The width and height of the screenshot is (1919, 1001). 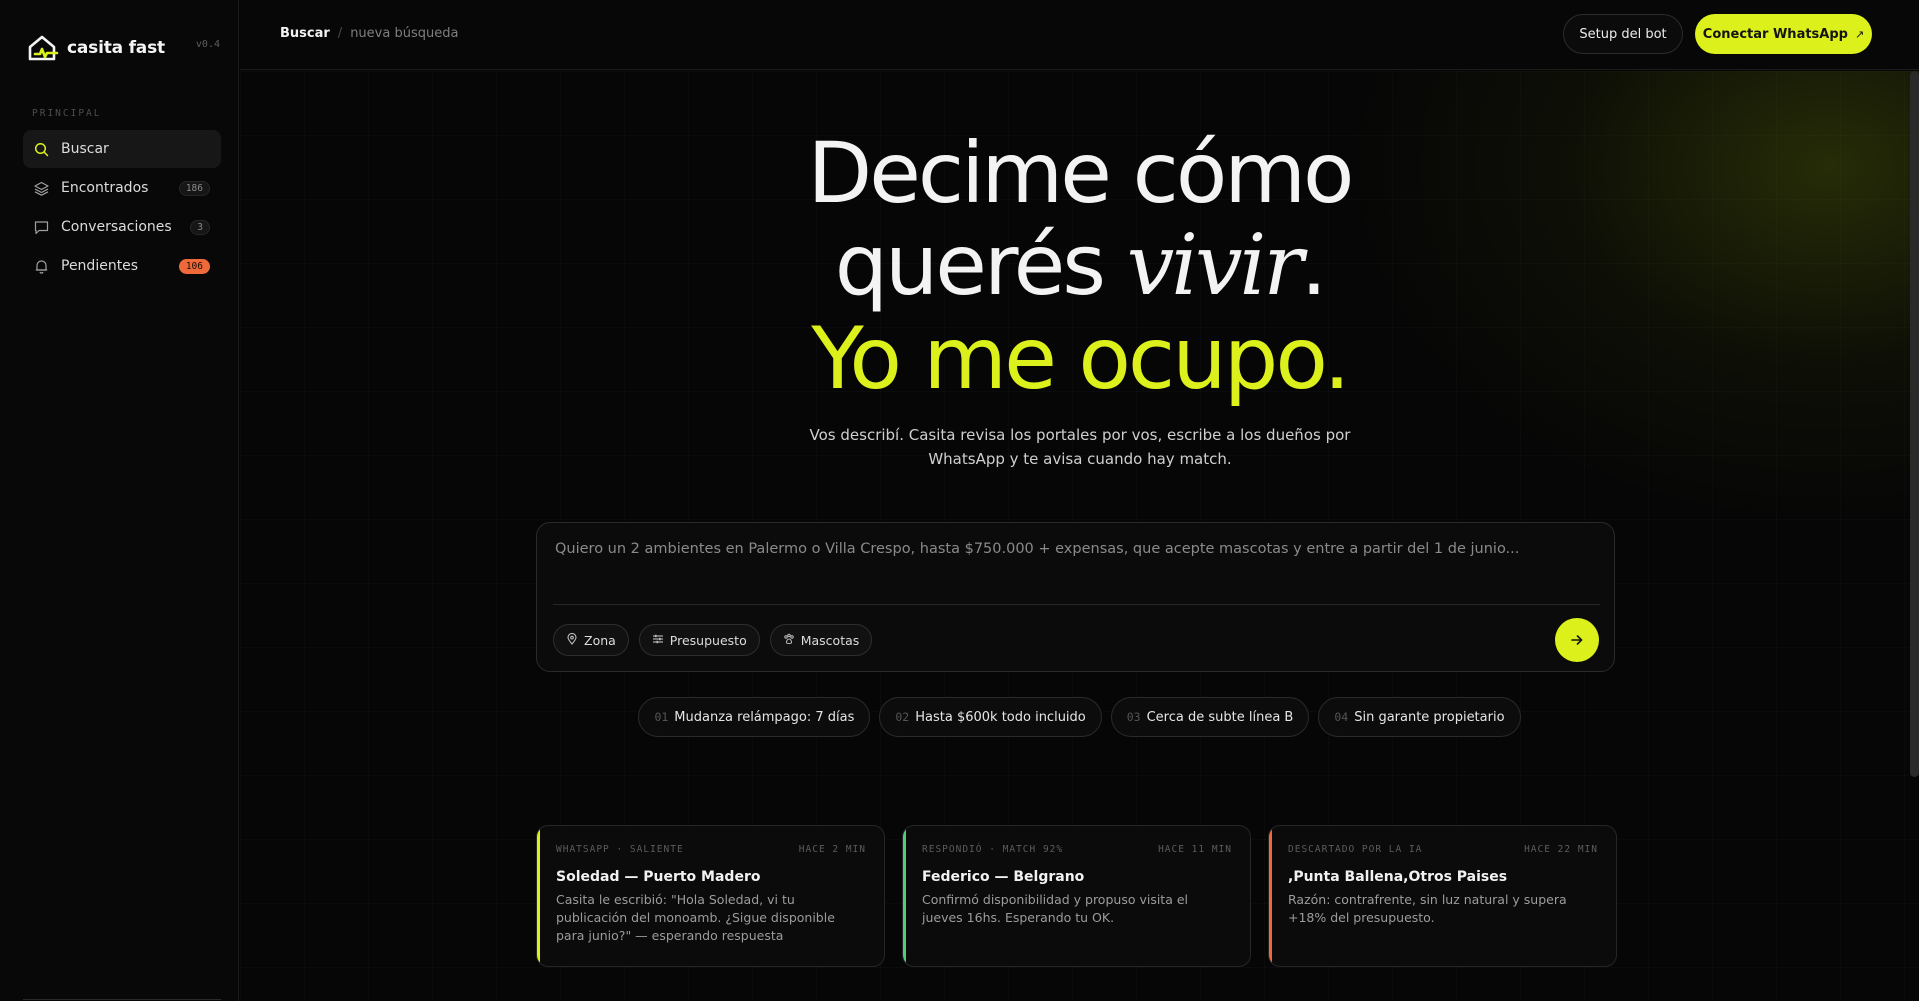 I want to click on alert-count-badge: 106, so click(x=194, y=266).